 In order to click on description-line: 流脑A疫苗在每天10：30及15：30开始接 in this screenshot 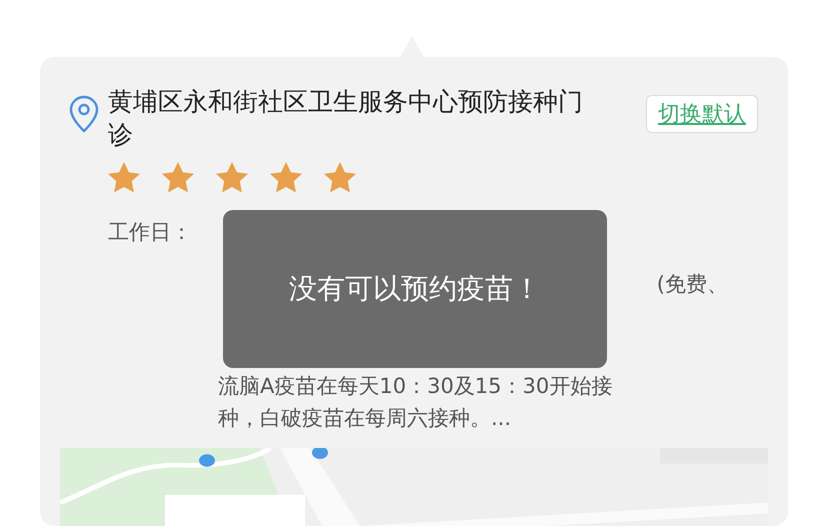, I will do `click(416, 386)`.